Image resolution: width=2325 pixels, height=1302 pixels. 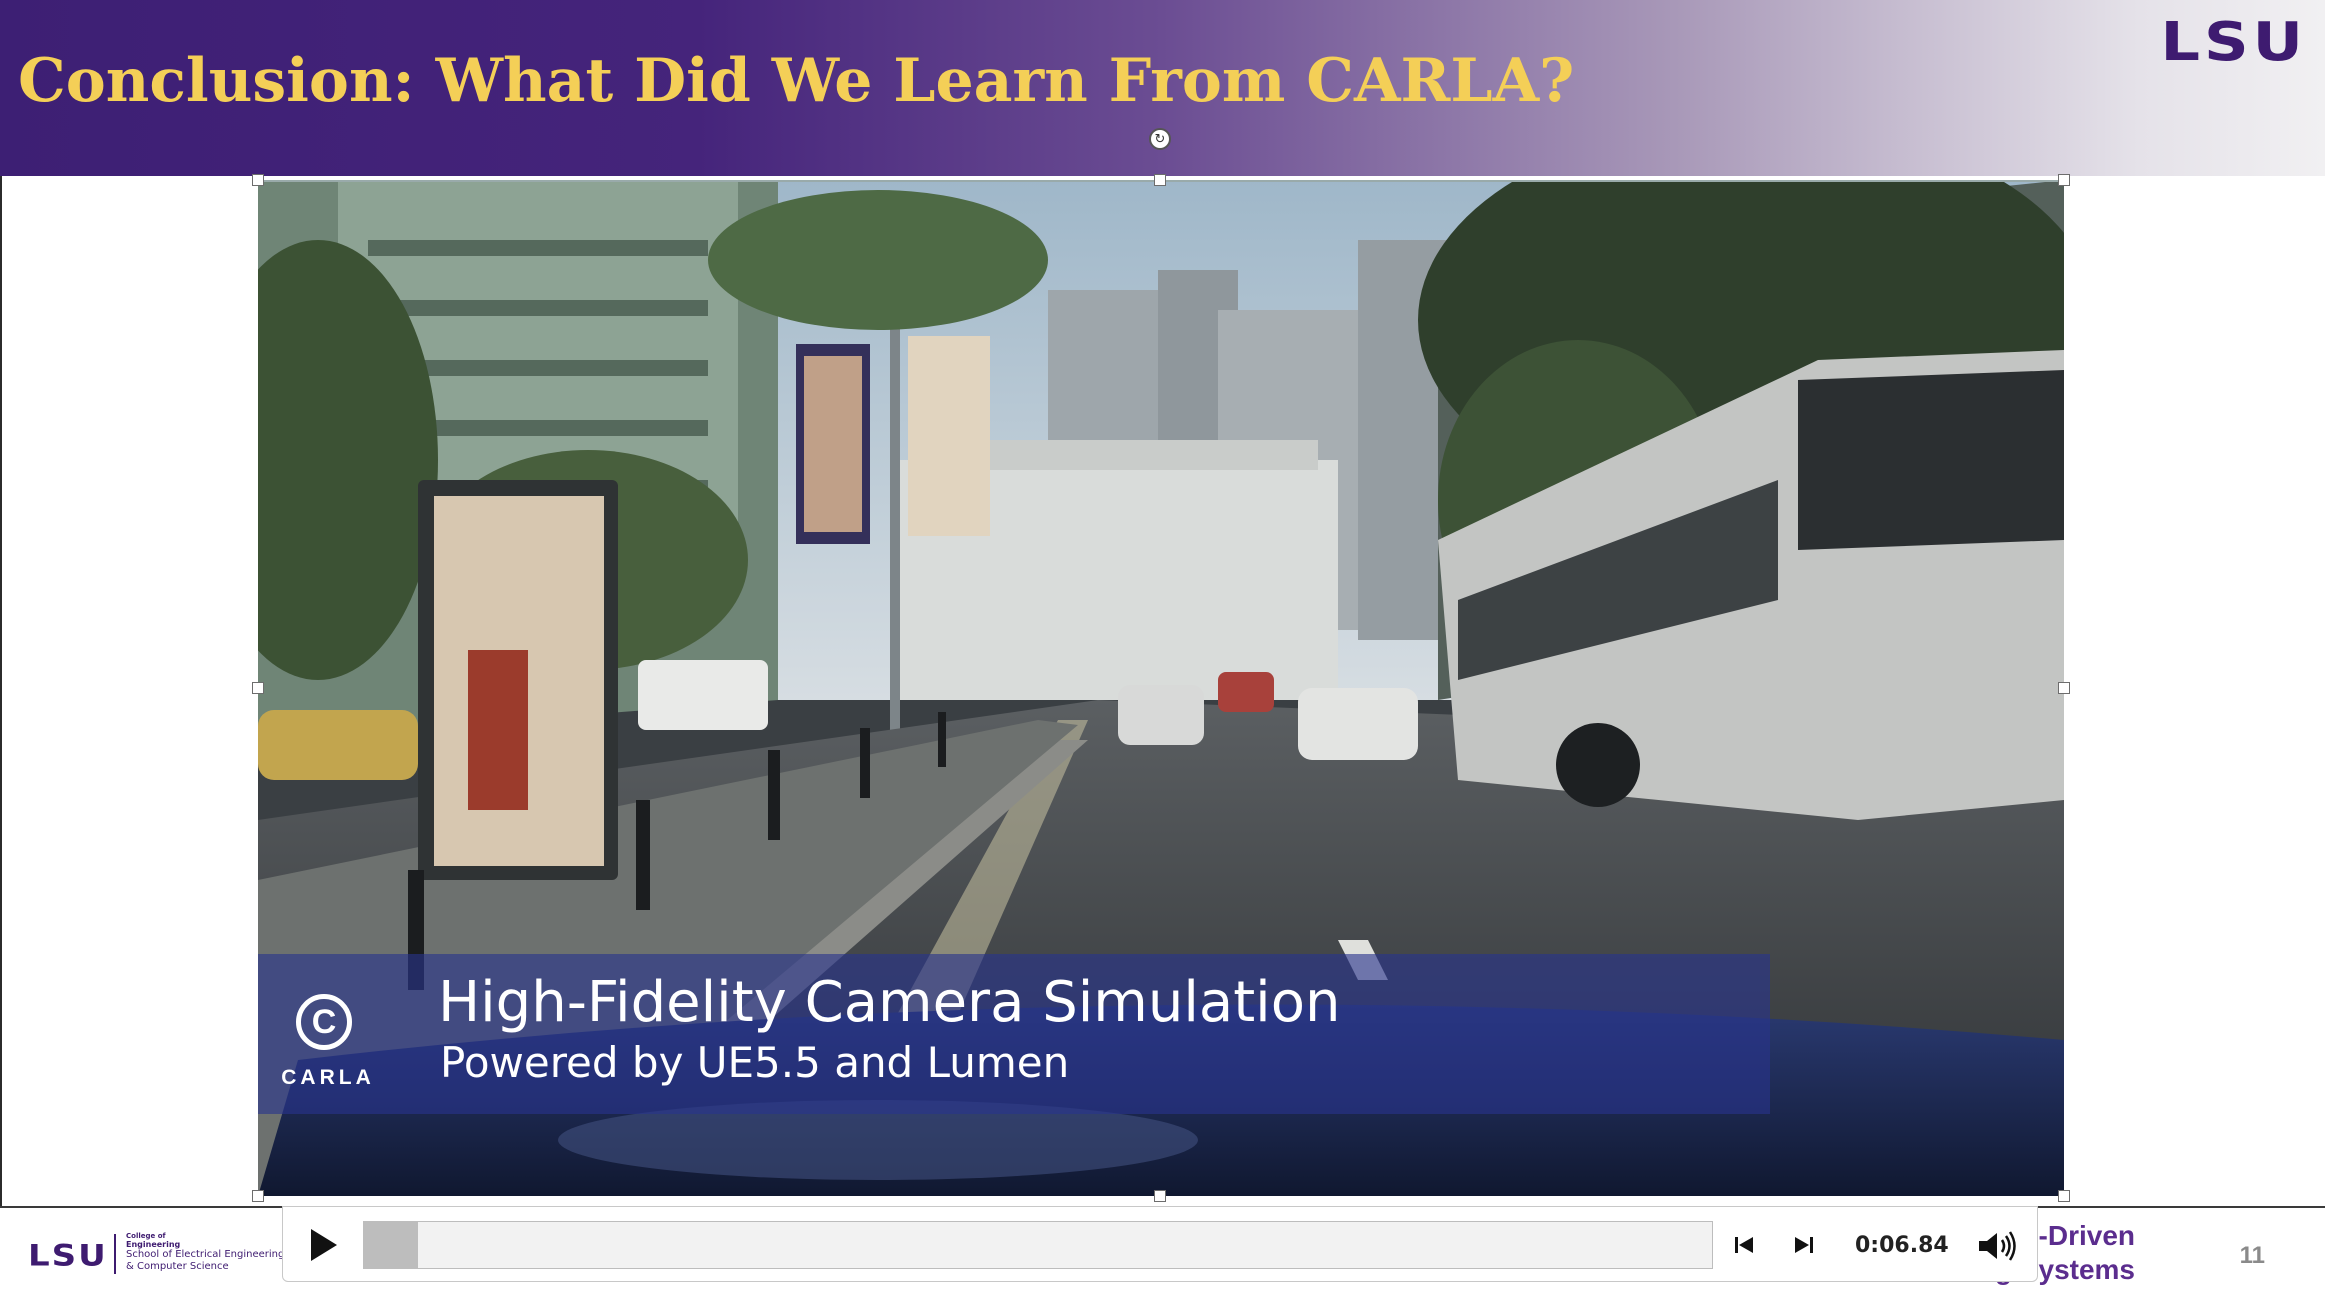 What do you see at coordinates (2064, 180) in the screenshot?
I see `resize-handle-top-right` at bounding box center [2064, 180].